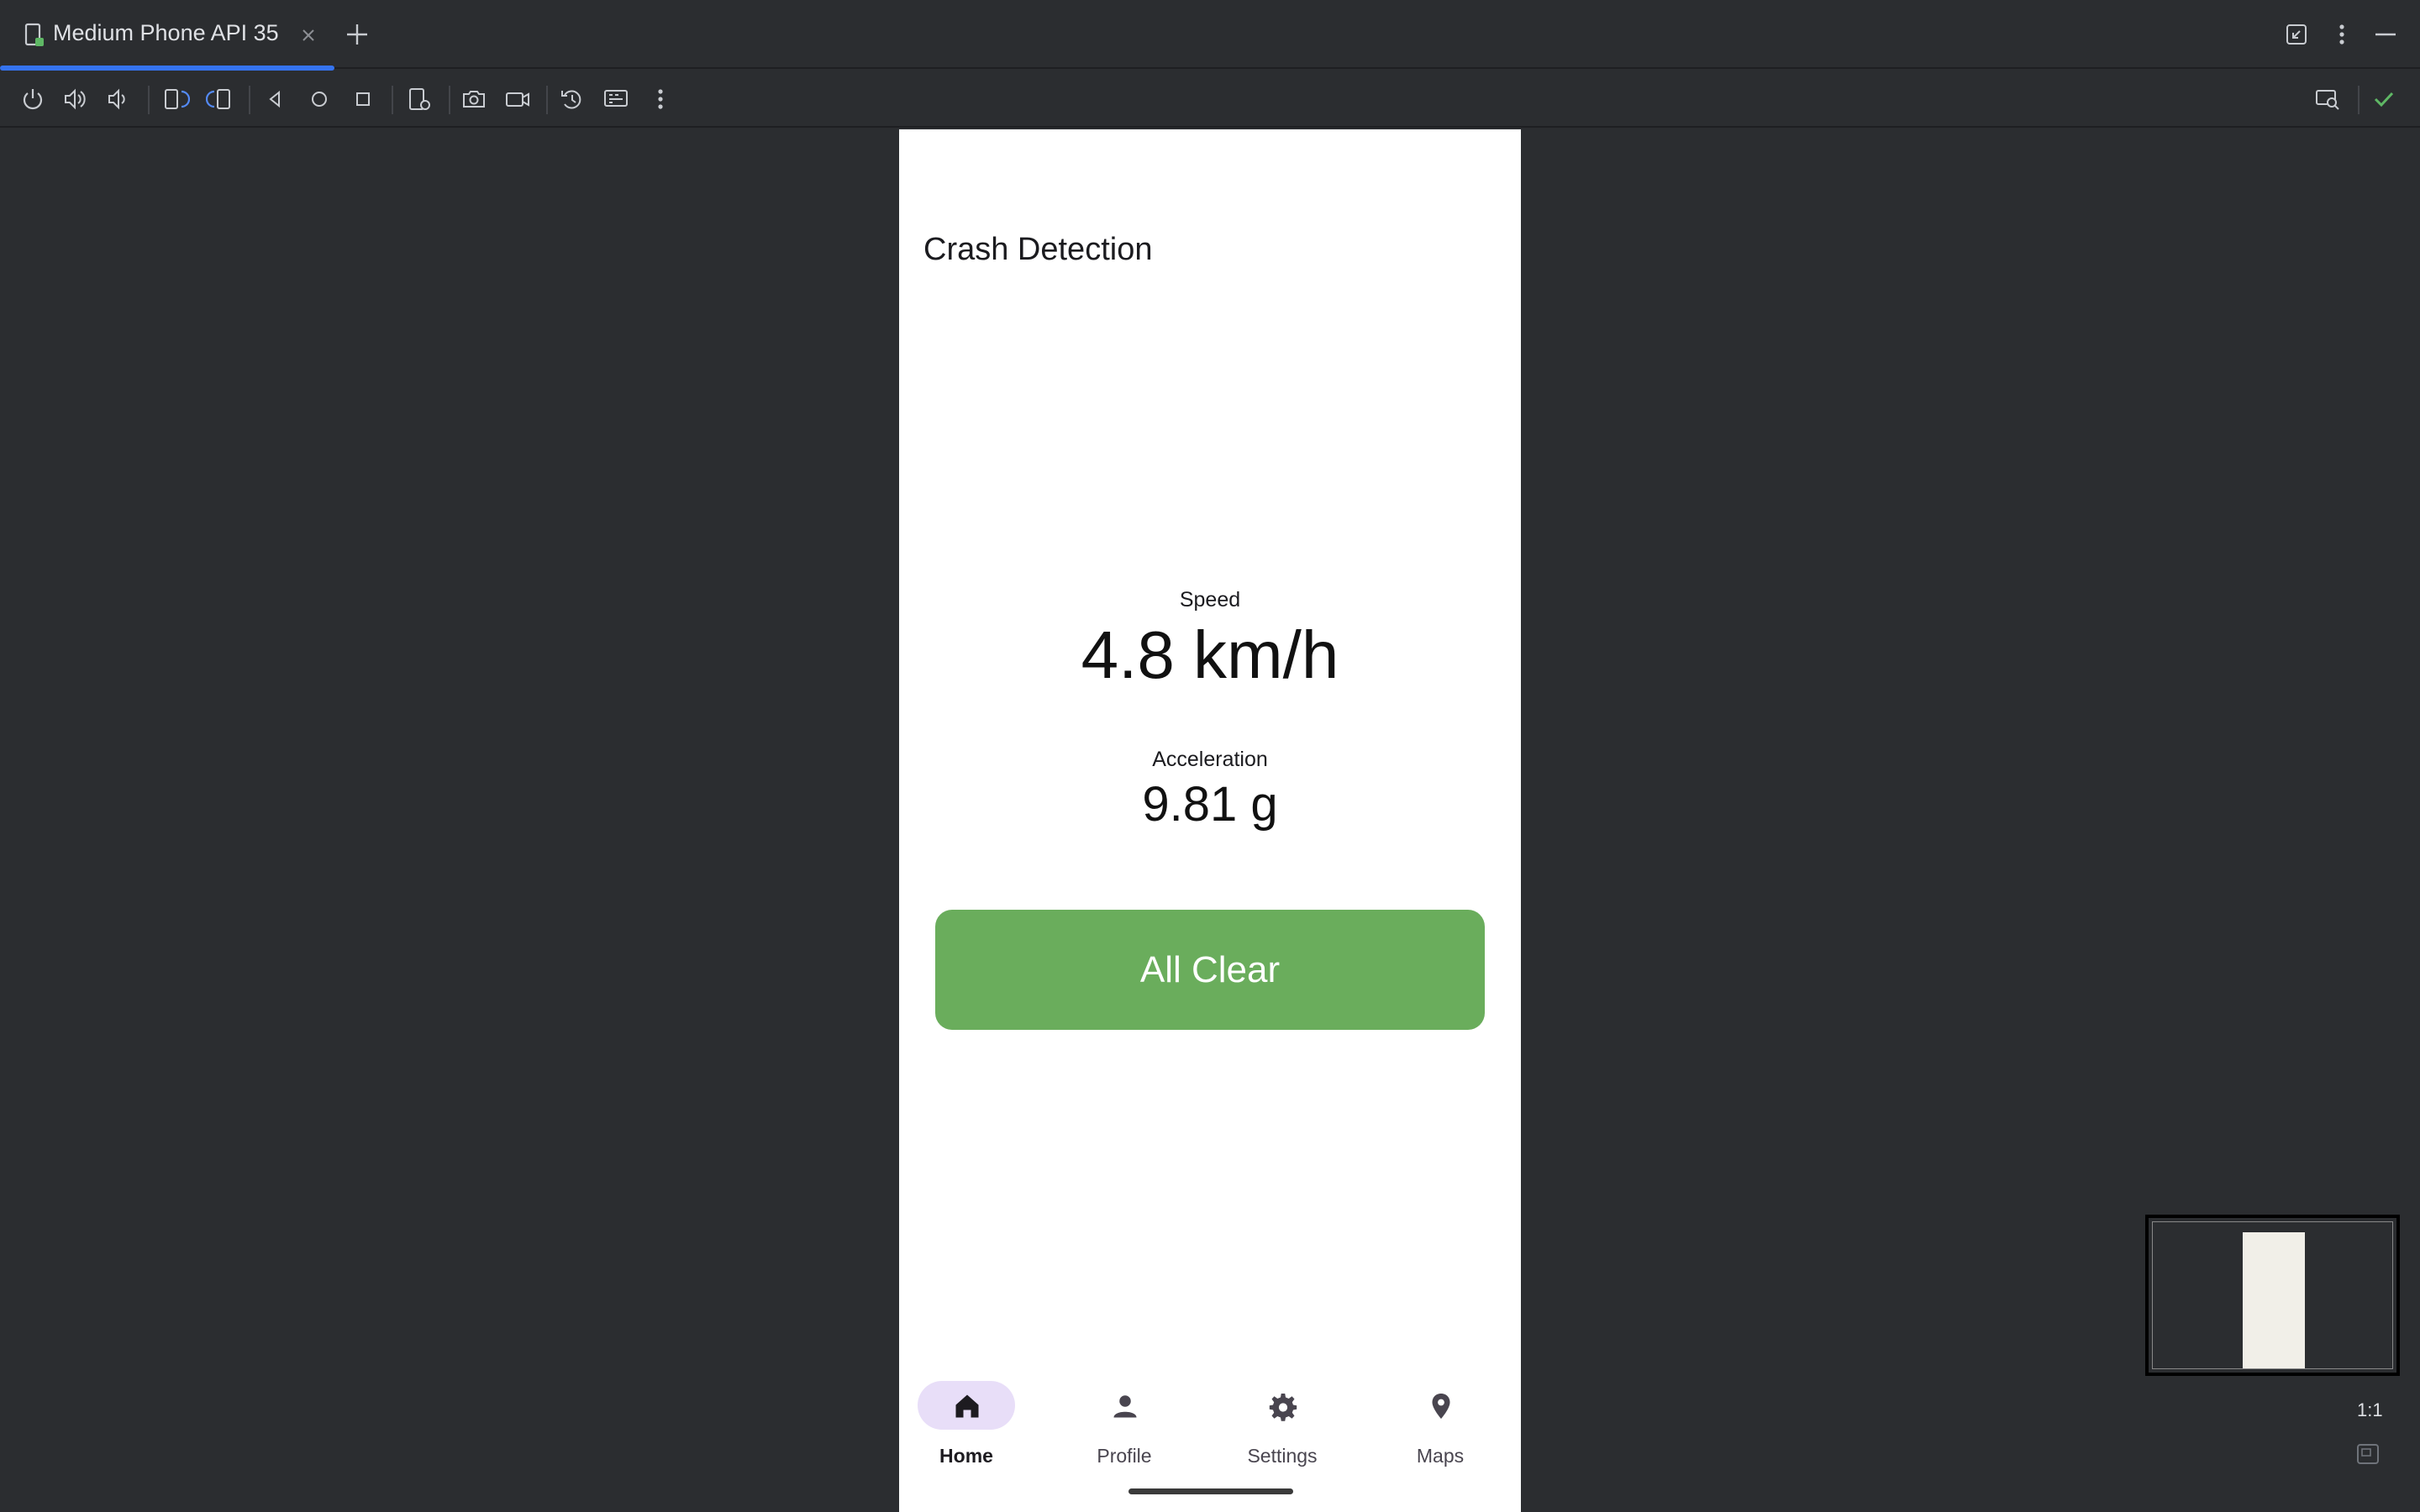 The width and height of the screenshot is (2420, 1512). I want to click on close-icon, so click(308, 35).